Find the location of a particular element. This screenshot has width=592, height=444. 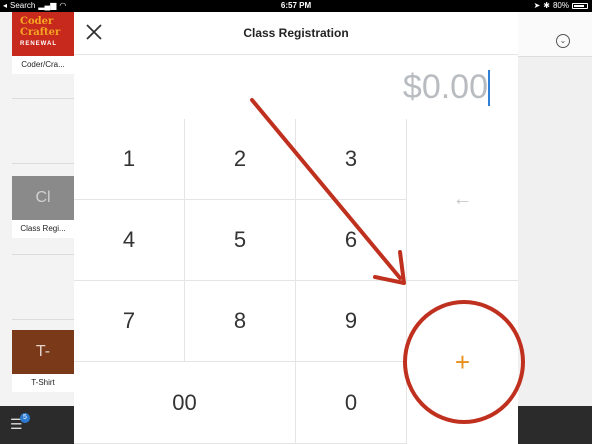

modal-title: Class Registration is located at coordinates (296, 33).